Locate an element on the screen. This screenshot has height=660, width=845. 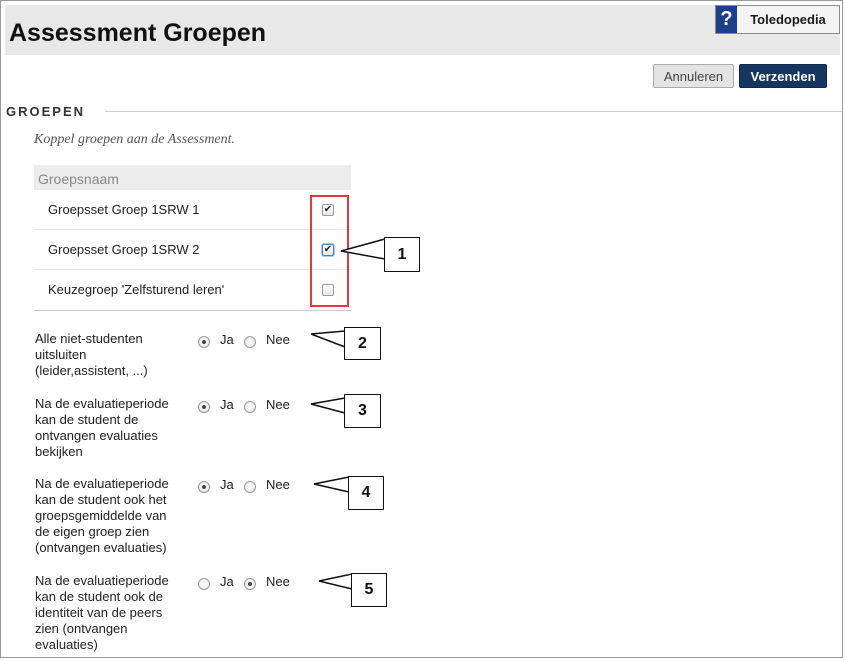
group-name: Groepsset Groep 1SRW 2 is located at coordinates (124, 249).